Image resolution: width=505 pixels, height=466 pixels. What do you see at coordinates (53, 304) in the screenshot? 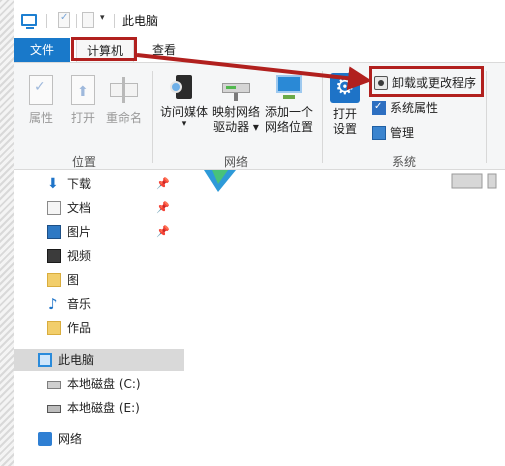
I see `music-note-icon: ♪` at bounding box center [53, 304].